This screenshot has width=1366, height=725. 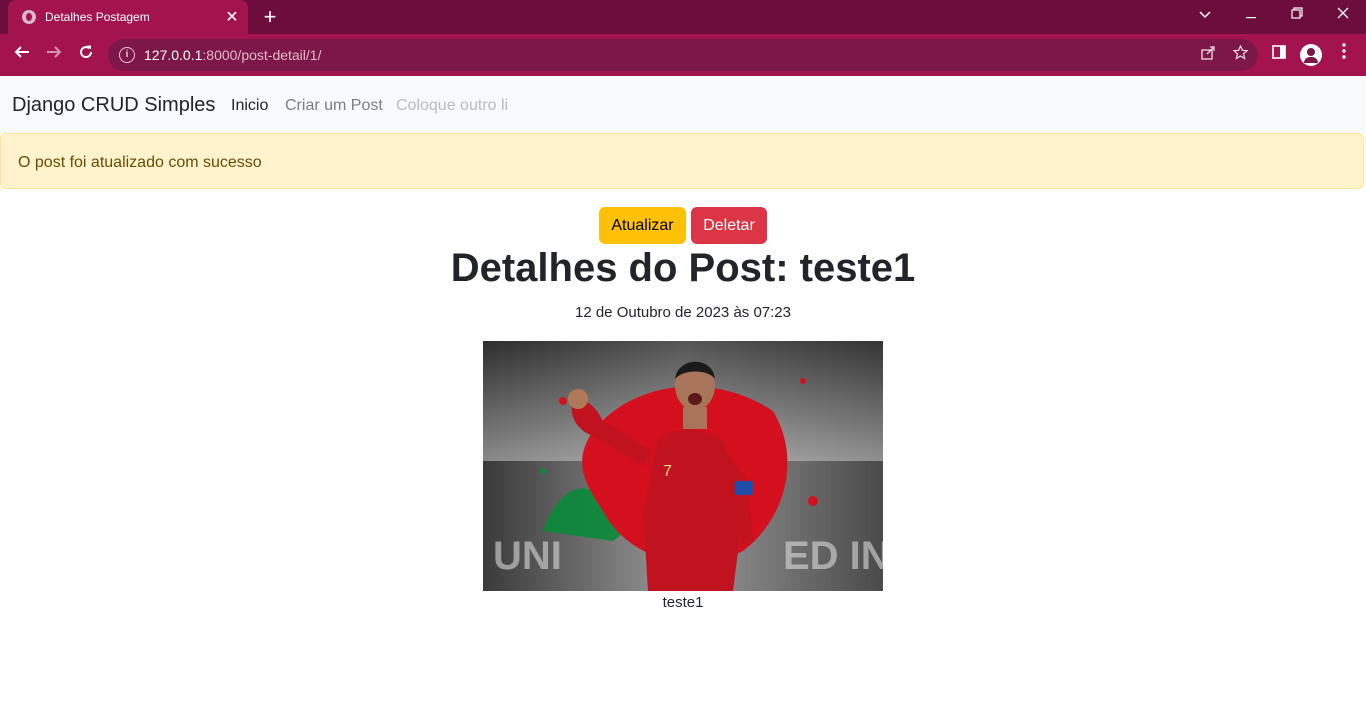 I want to click on bookmark-star-icon, so click(x=1240, y=54).